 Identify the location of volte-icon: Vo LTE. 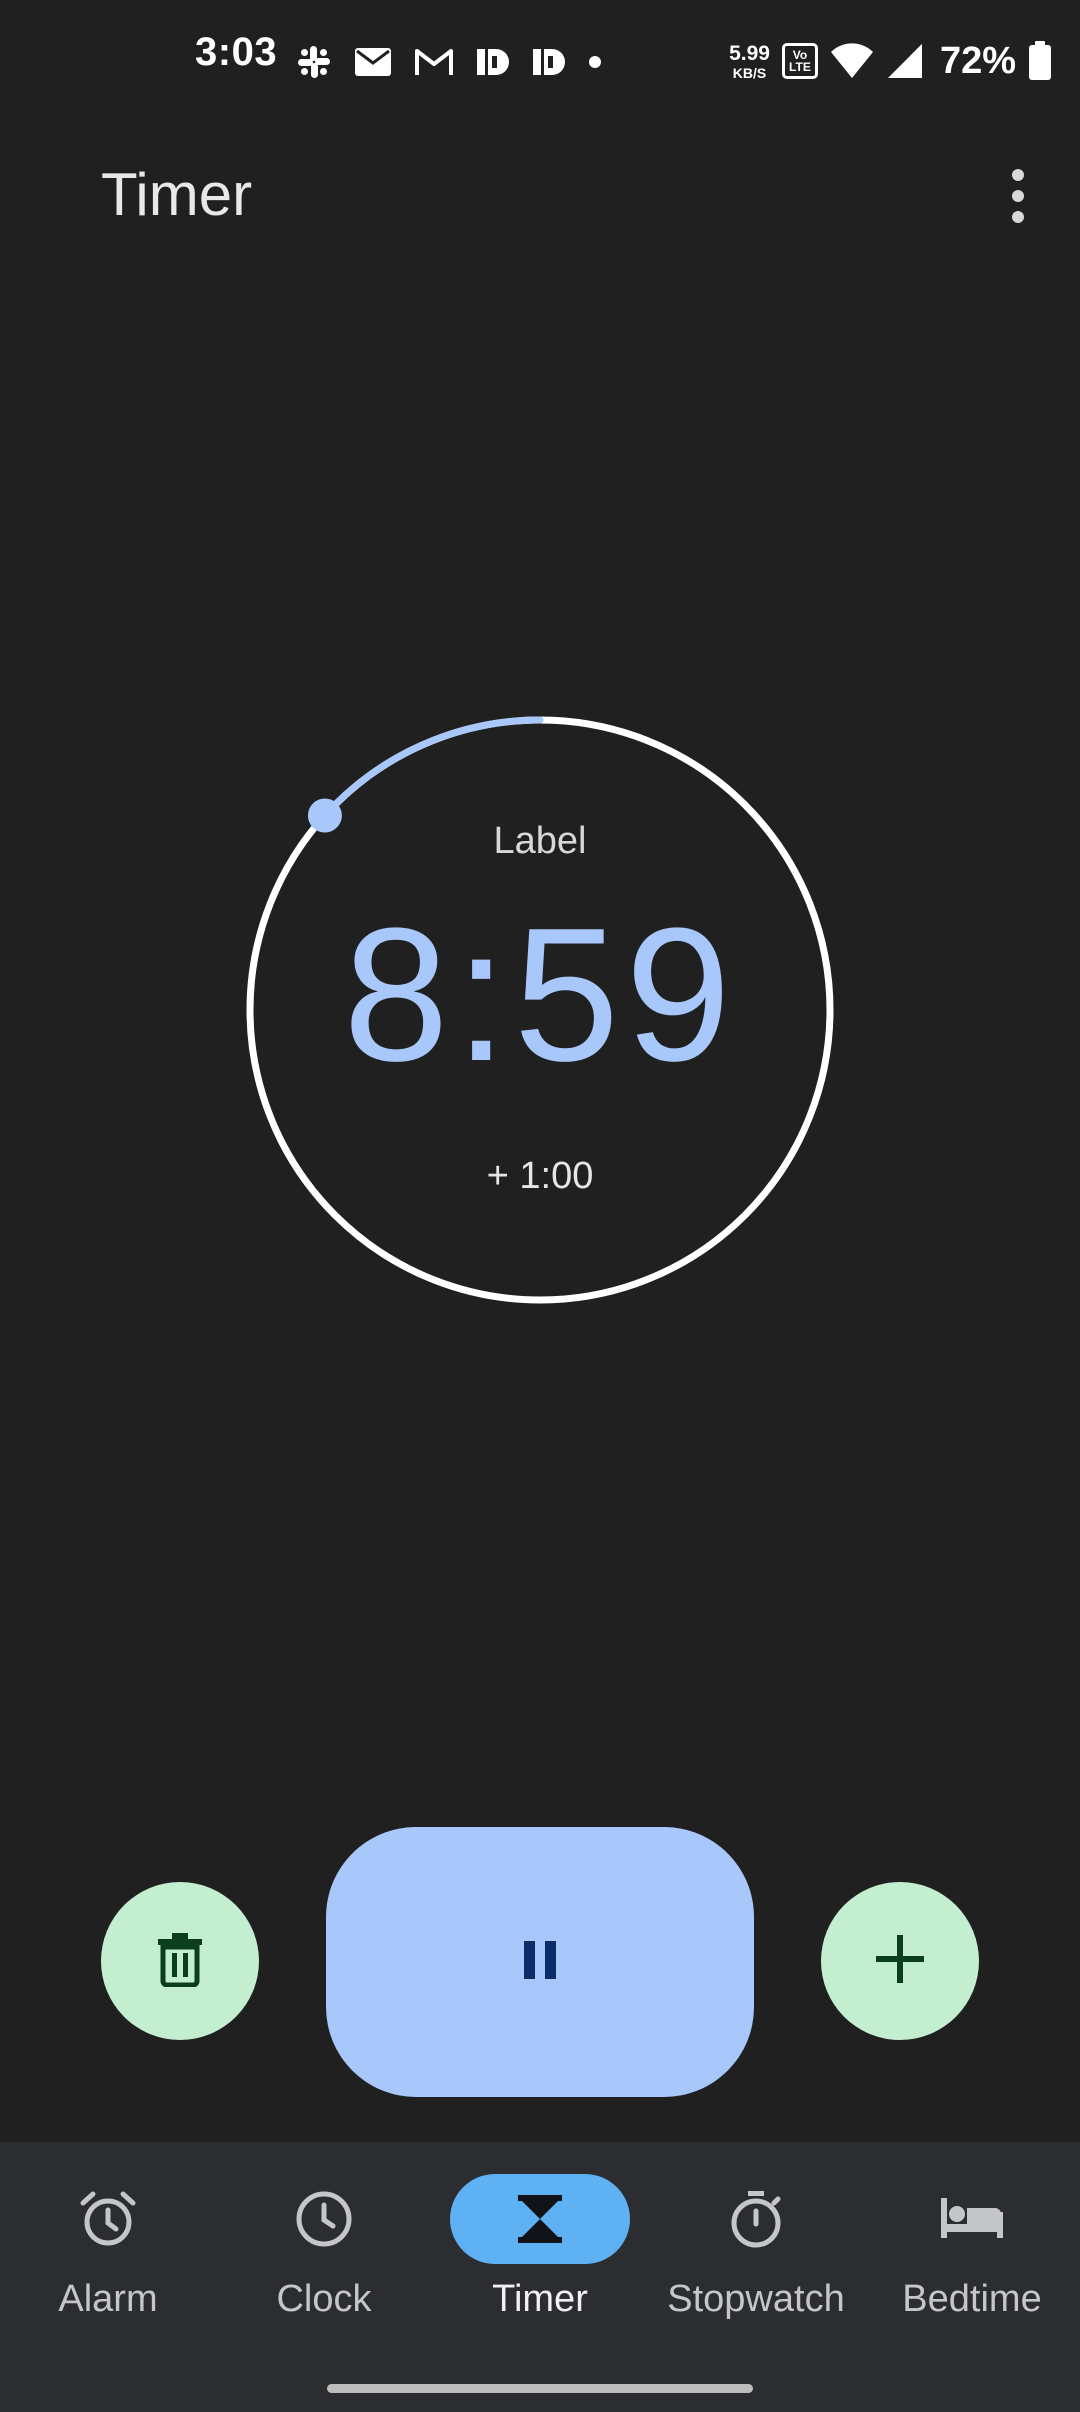
(799, 61).